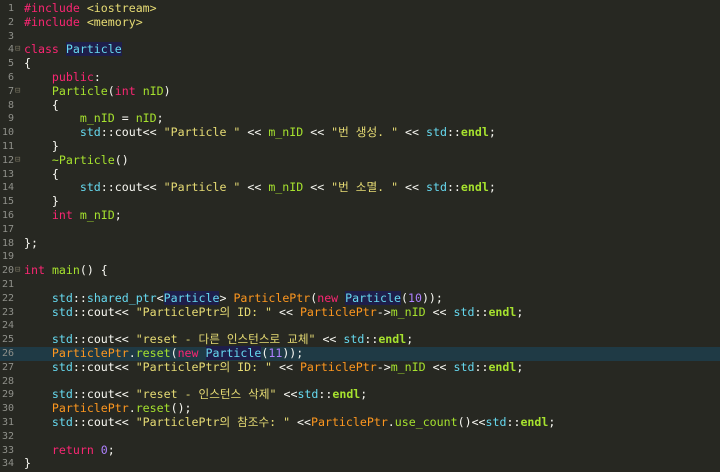 Image resolution: width=720 pixels, height=472 pixels. Describe the element at coordinates (7, 422) in the screenshot. I see `line-number: 31` at that location.